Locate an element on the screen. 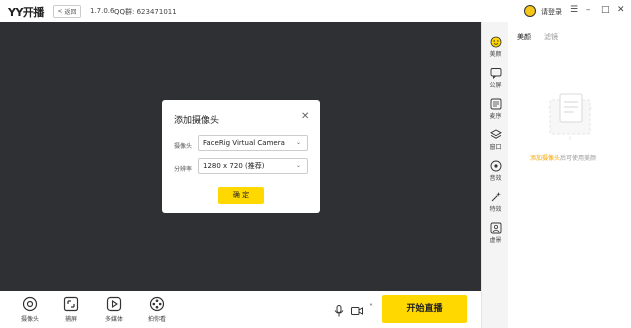 The height and width of the screenshot is (328, 631). rail-label: 麦序 is located at coordinates (495, 116).